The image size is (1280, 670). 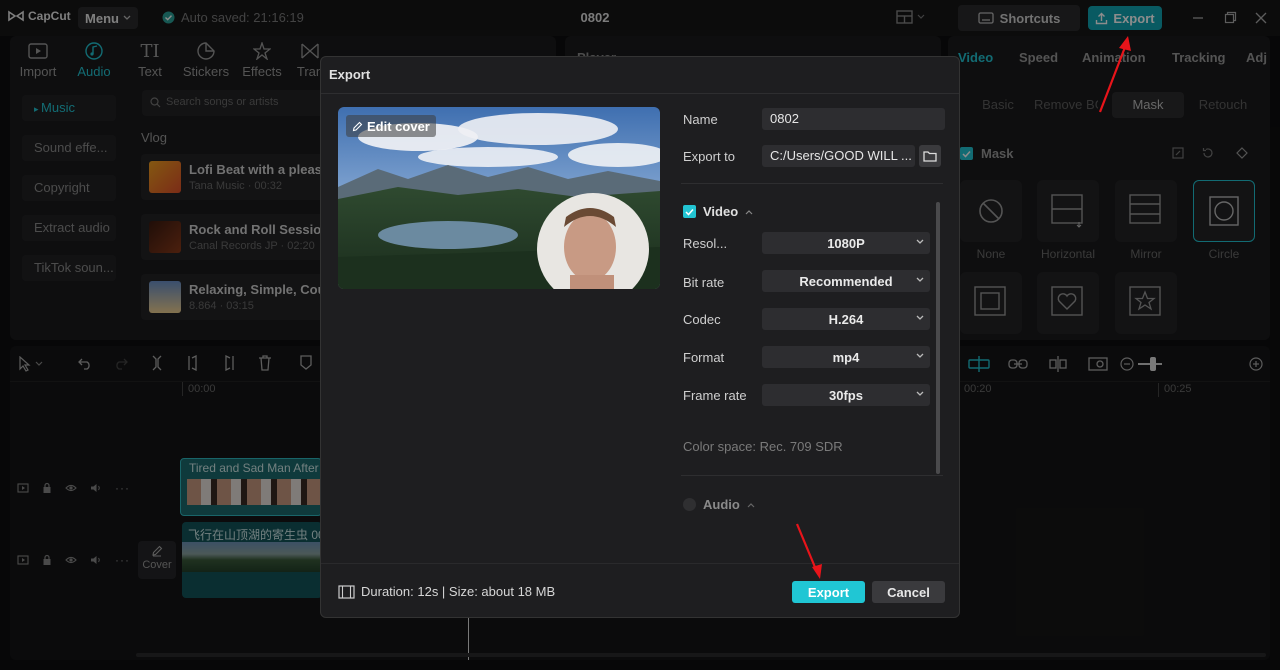 I want to click on annotation-arrow-export-button, so click(x=807, y=548).